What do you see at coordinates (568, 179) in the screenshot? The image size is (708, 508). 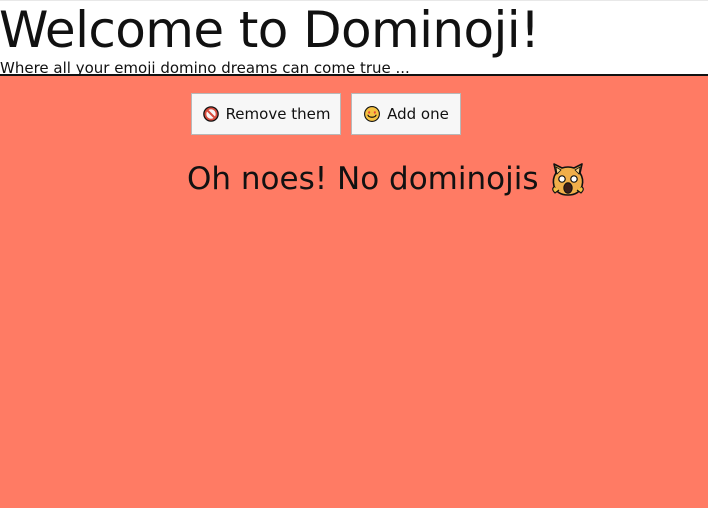 I see `weary-cat-icon` at bounding box center [568, 179].